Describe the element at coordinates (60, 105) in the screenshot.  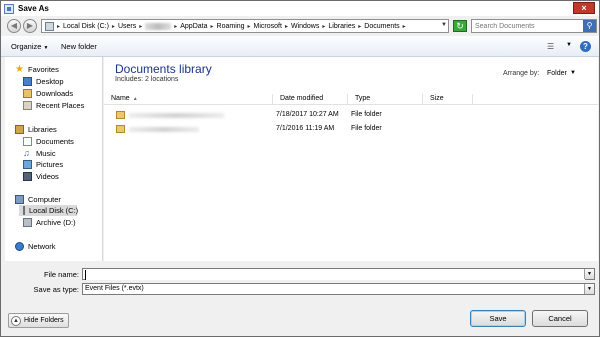
I see `nav-label: Recent Places` at that location.